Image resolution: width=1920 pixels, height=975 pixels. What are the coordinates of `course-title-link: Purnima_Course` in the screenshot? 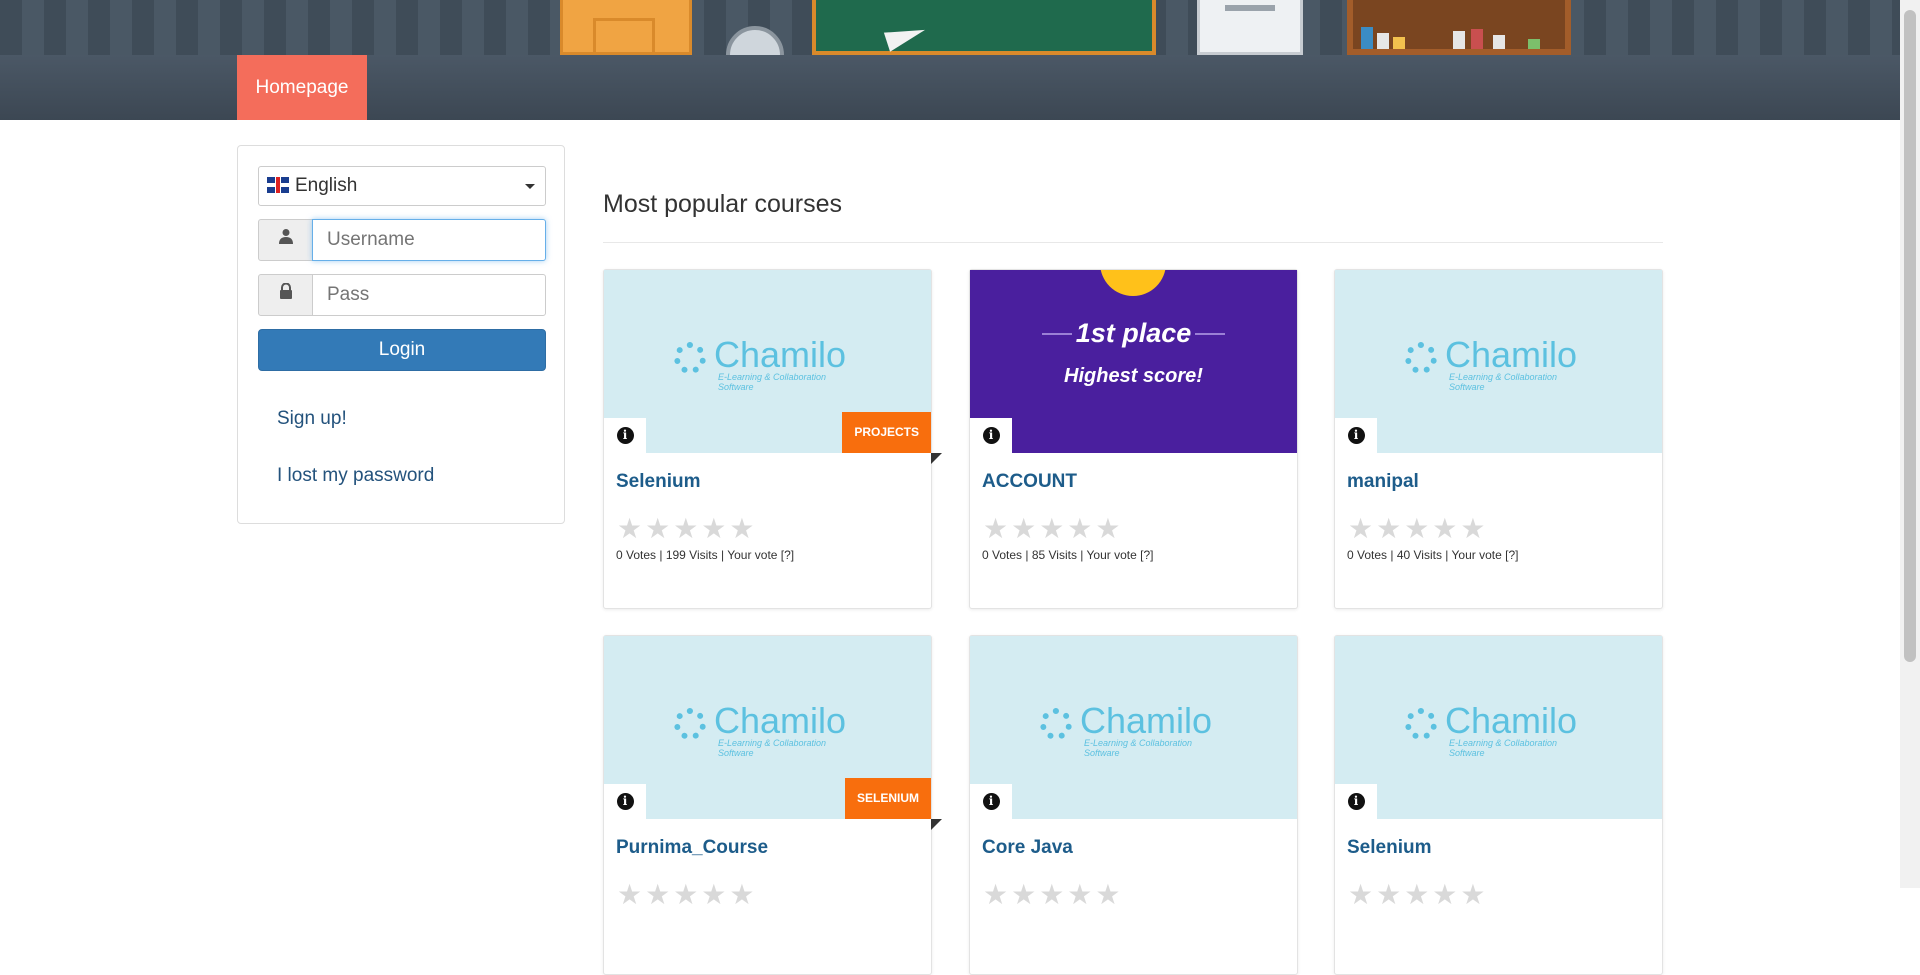 It's located at (692, 848).